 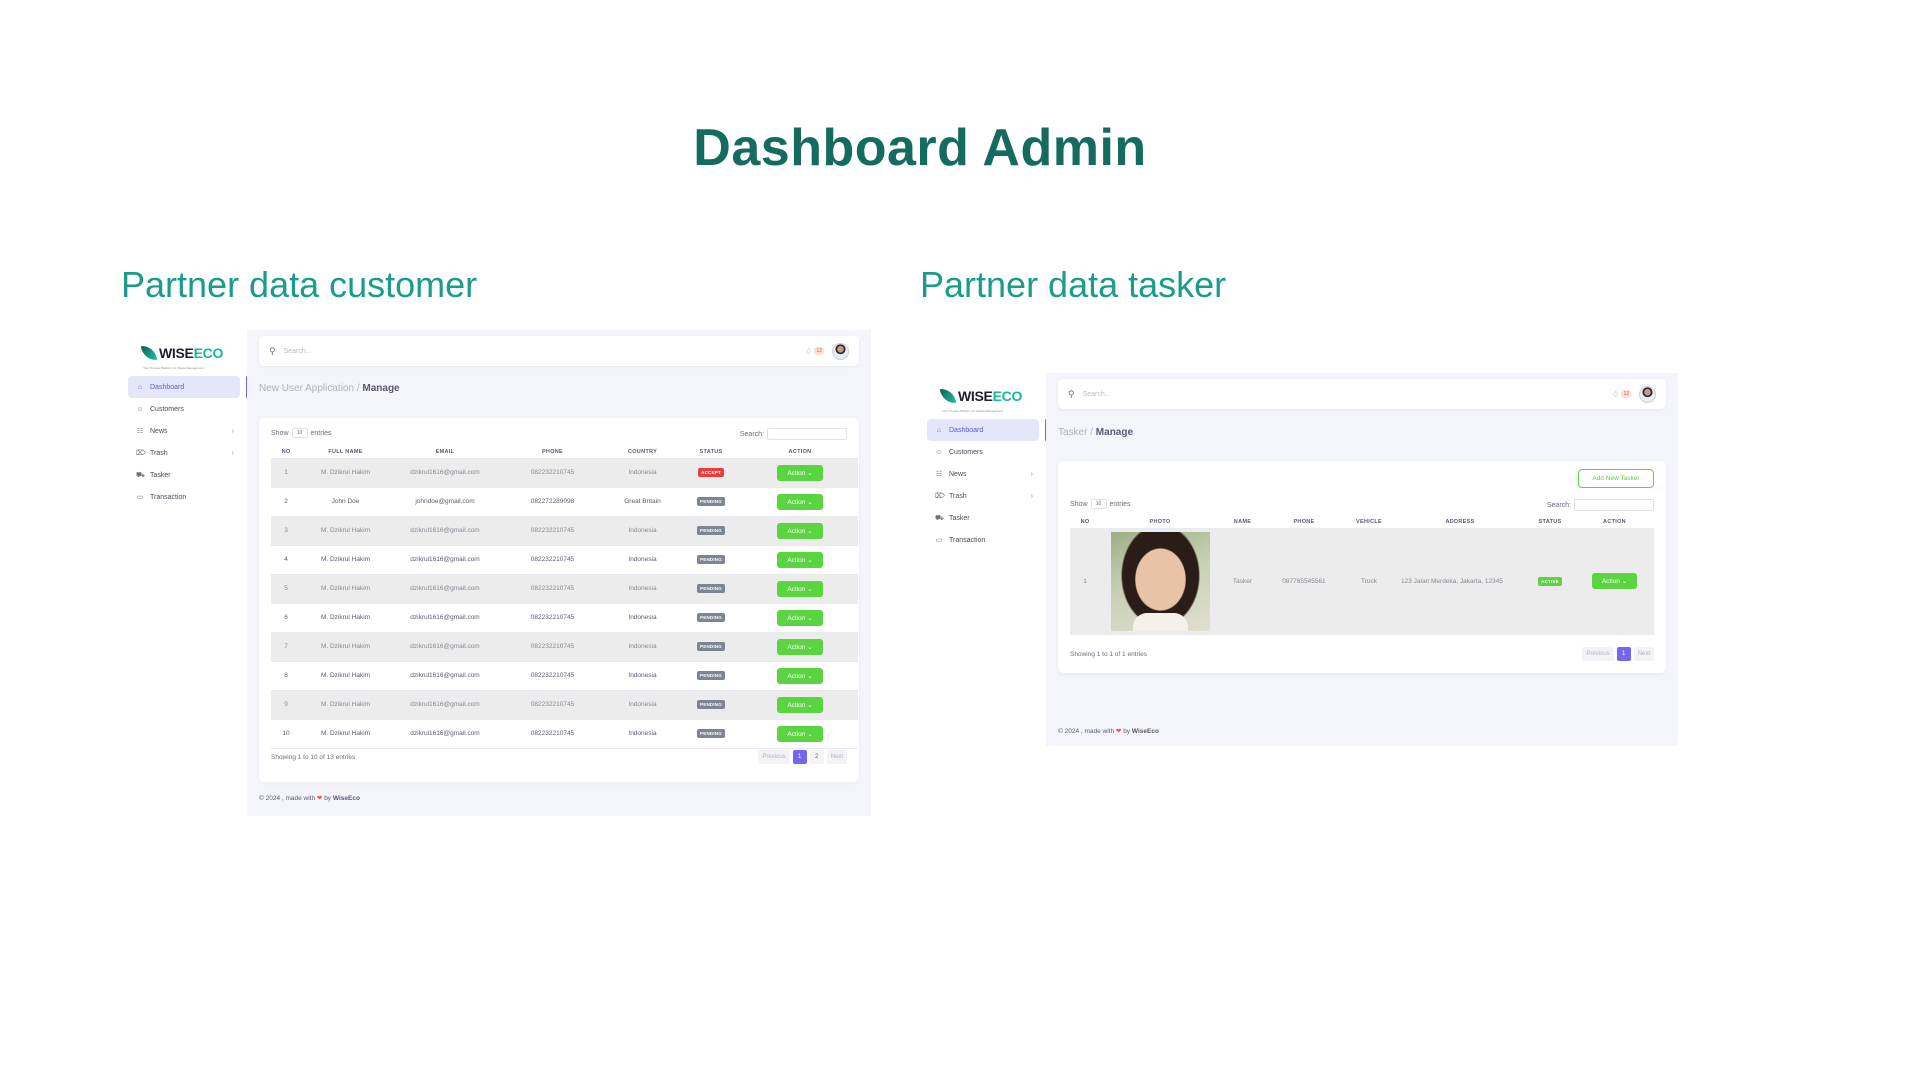 I want to click on leaf-logo-icon, so click(x=149, y=353).